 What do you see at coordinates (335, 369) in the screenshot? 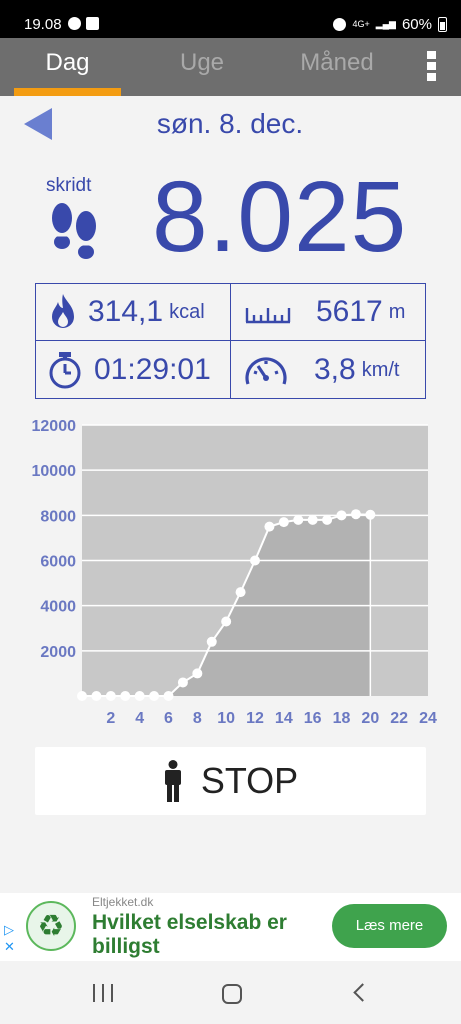
I see `speed-value: 3,8` at bounding box center [335, 369].